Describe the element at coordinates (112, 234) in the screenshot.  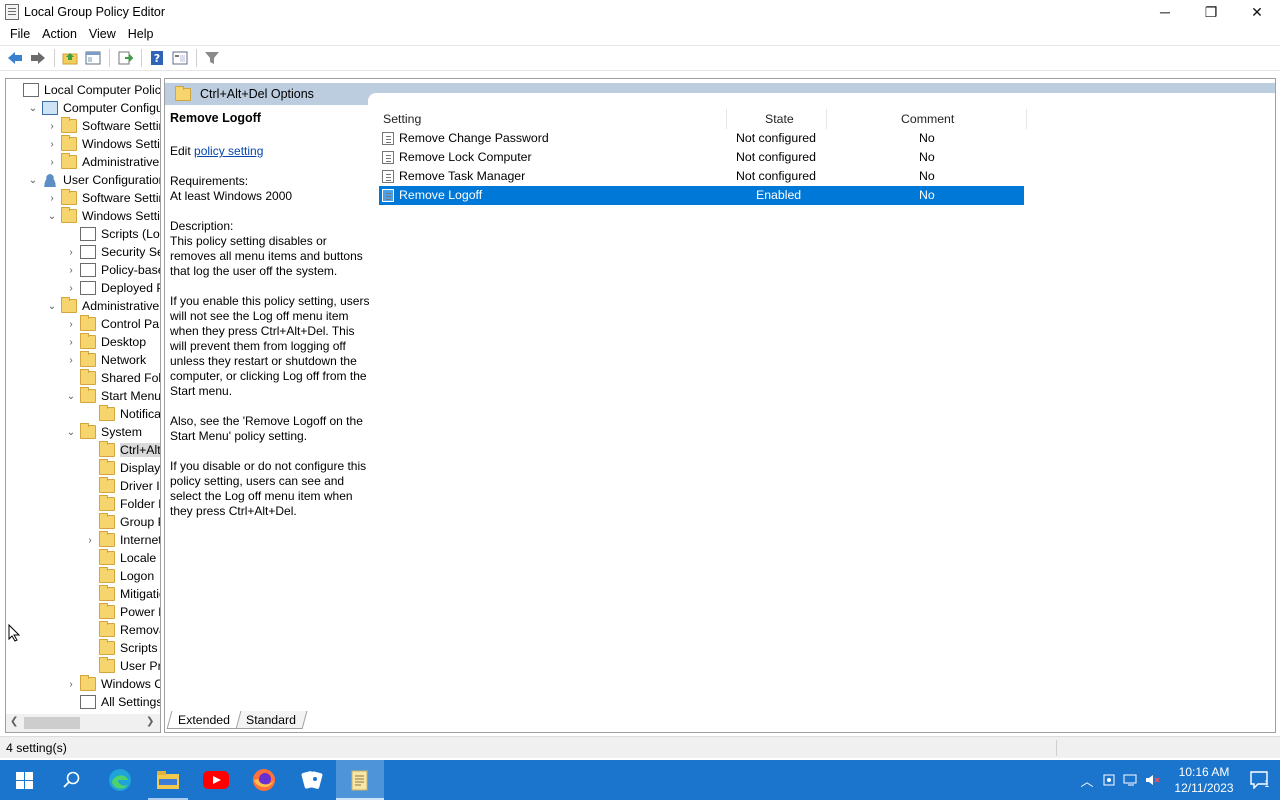
I see `tree-node: Scripts (Logon` at that location.